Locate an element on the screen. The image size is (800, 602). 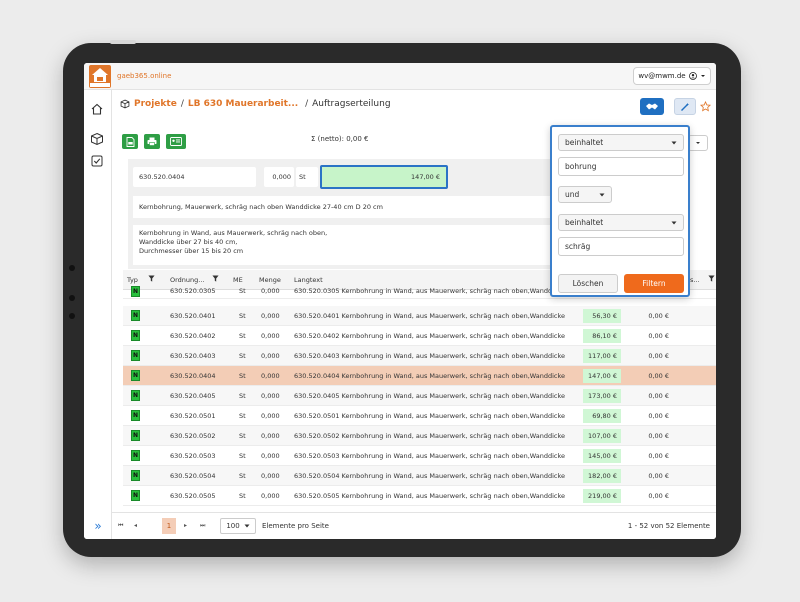
home-icon is located at coordinates (97, 109).